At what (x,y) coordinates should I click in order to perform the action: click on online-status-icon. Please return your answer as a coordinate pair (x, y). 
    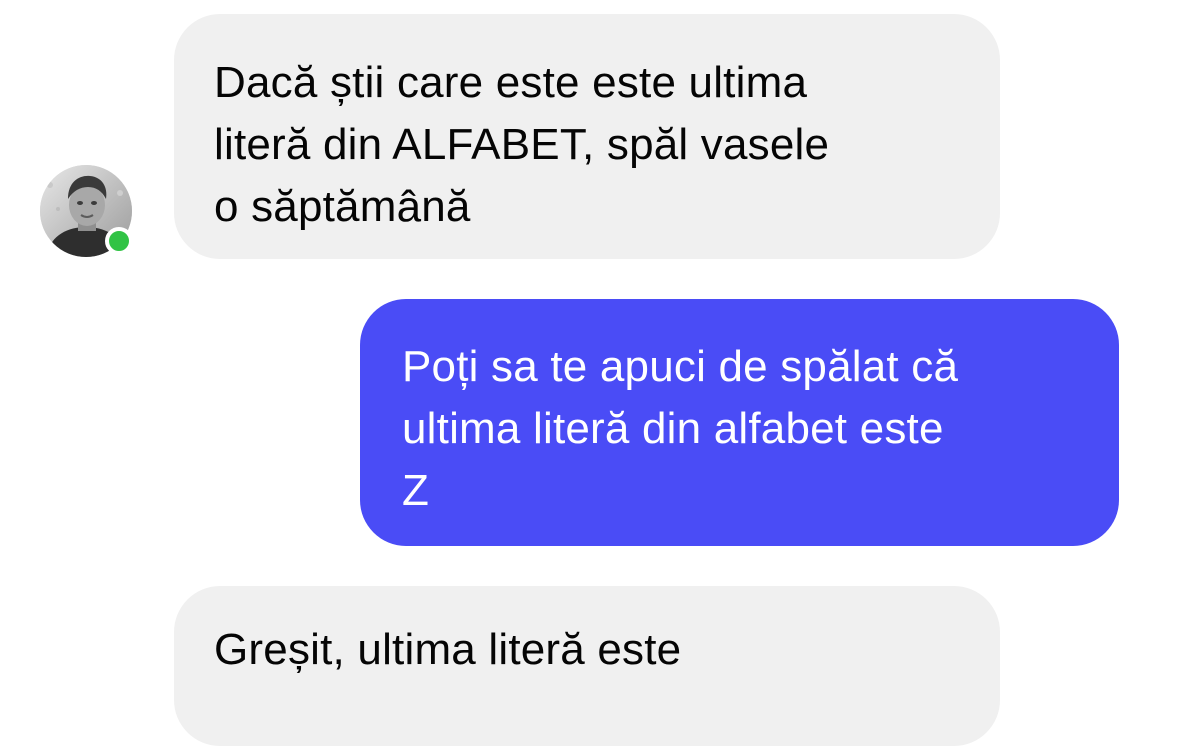
    Looking at the image, I should click on (119, 241).